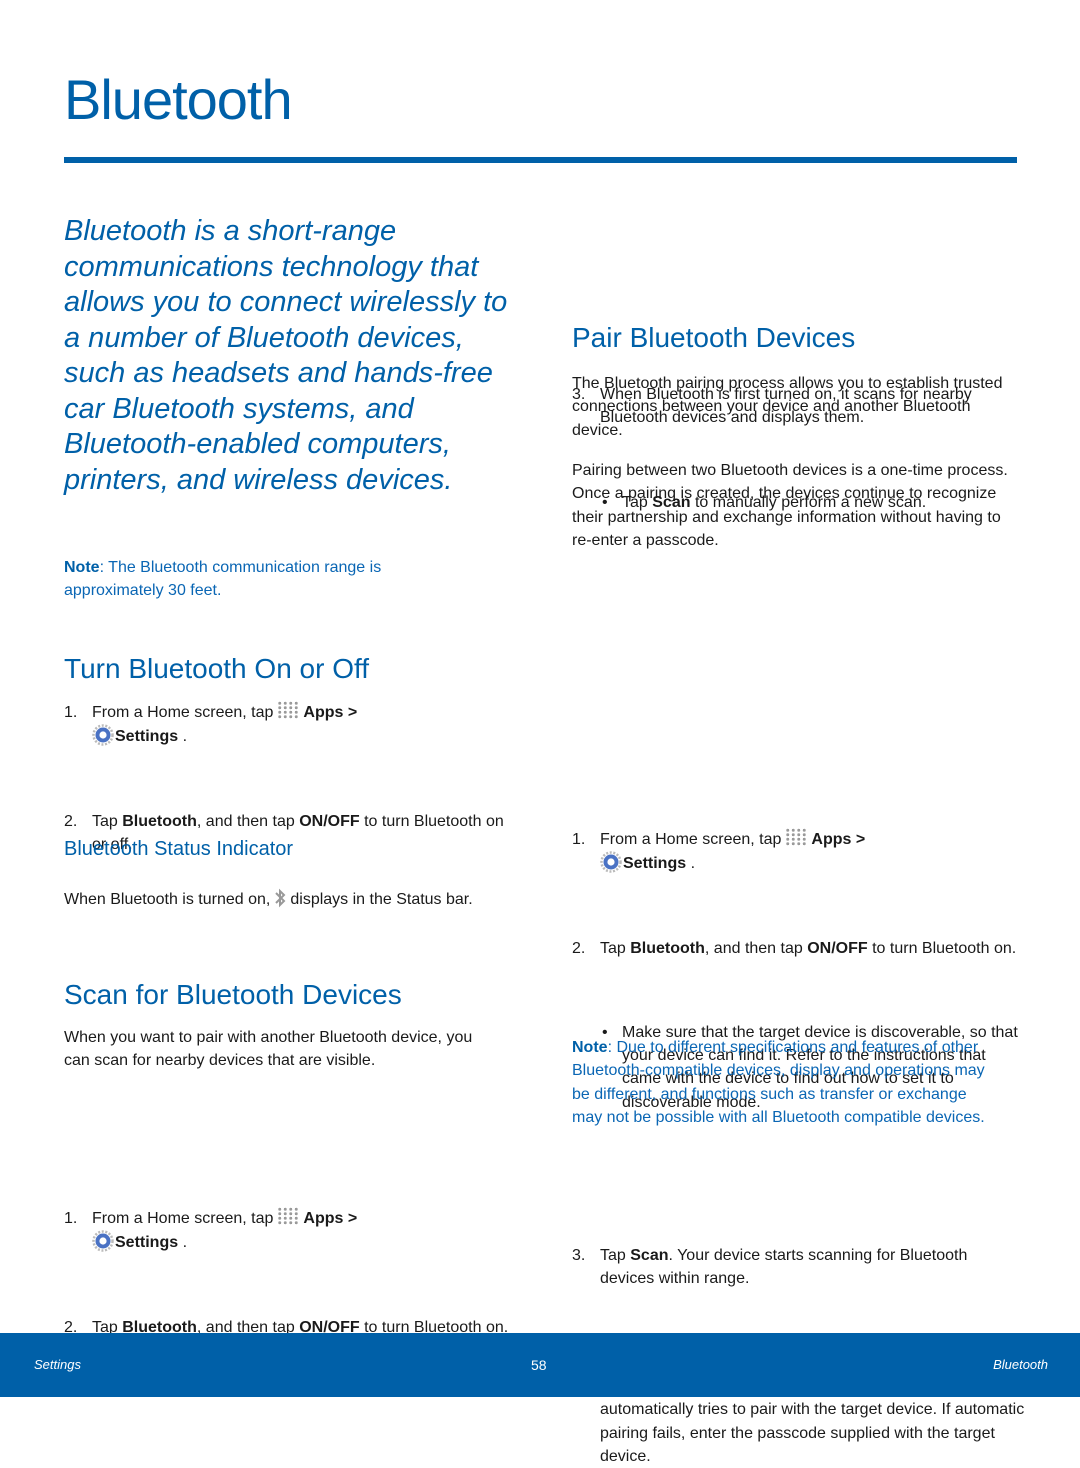 The width and height of the screenshot is (1080, 1468). I want to click on status-text-b: displays in the Status bar., so click(381, 899).